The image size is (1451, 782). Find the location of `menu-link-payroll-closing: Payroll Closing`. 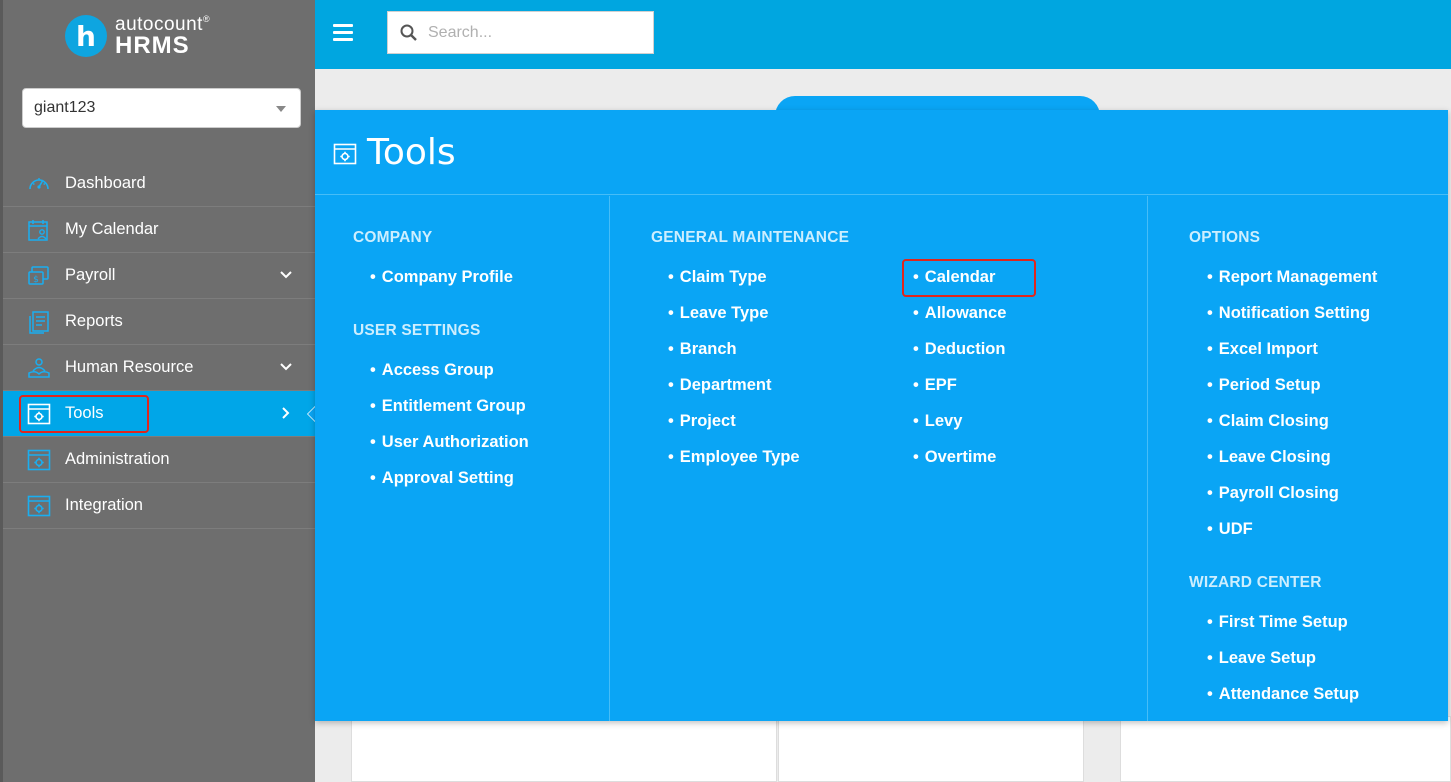

menu-link-payroll-closing: Payroll Closing is located at coordinates (1273, 493).